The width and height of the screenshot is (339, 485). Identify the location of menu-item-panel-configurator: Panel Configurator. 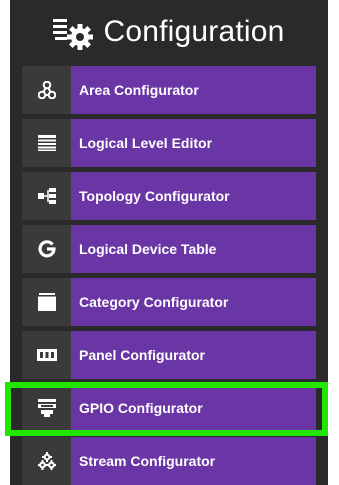
(169, 355).